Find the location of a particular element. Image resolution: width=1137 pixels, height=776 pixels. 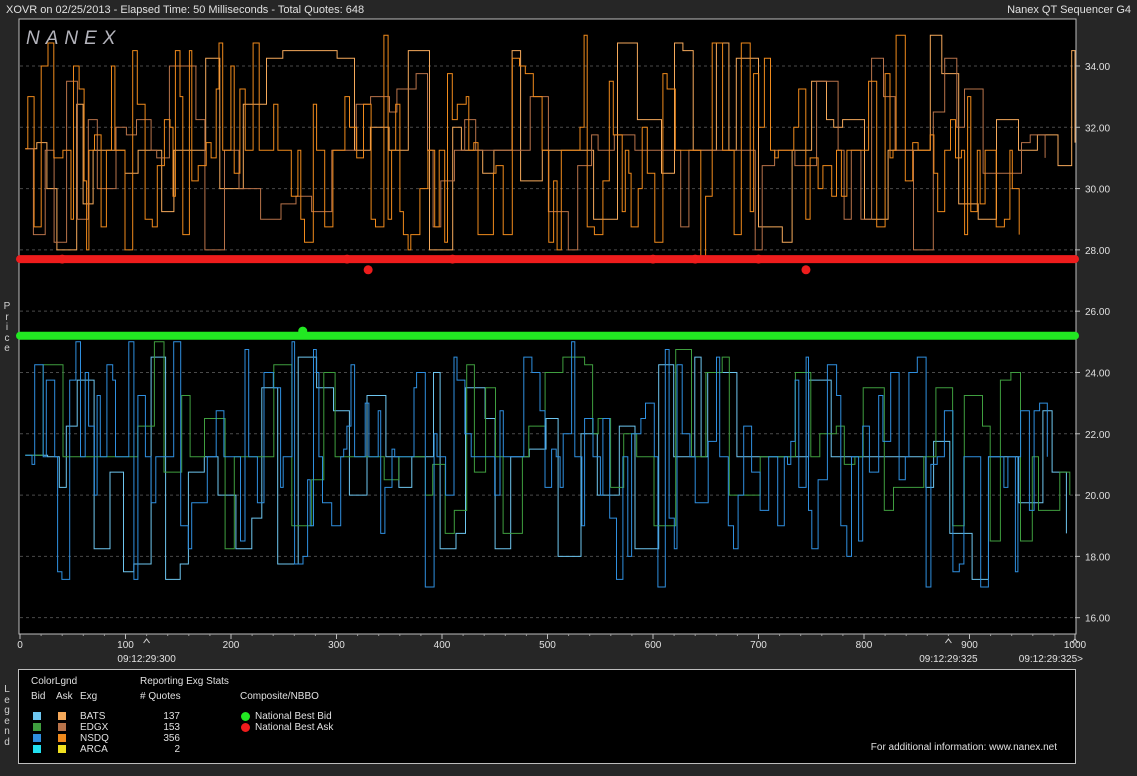

time-label: 09:12:29:300 is located at coordinates (146, 659).